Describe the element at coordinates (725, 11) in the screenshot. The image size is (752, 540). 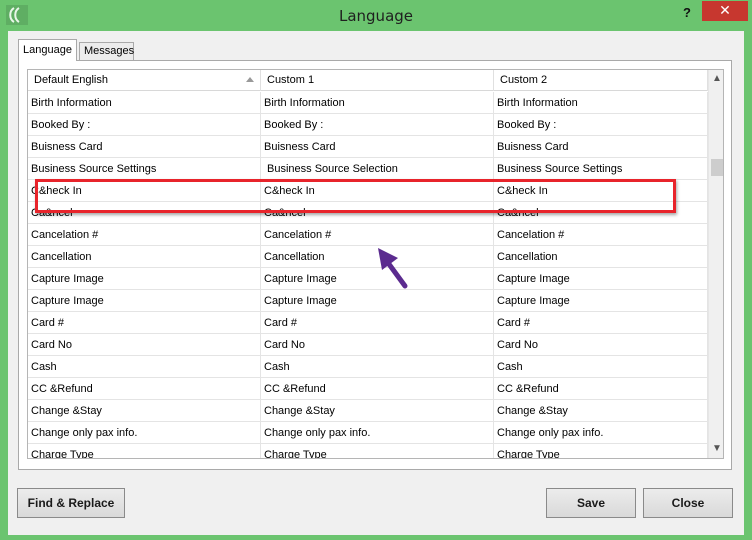
I see `window-close-button: ✕` at that location.